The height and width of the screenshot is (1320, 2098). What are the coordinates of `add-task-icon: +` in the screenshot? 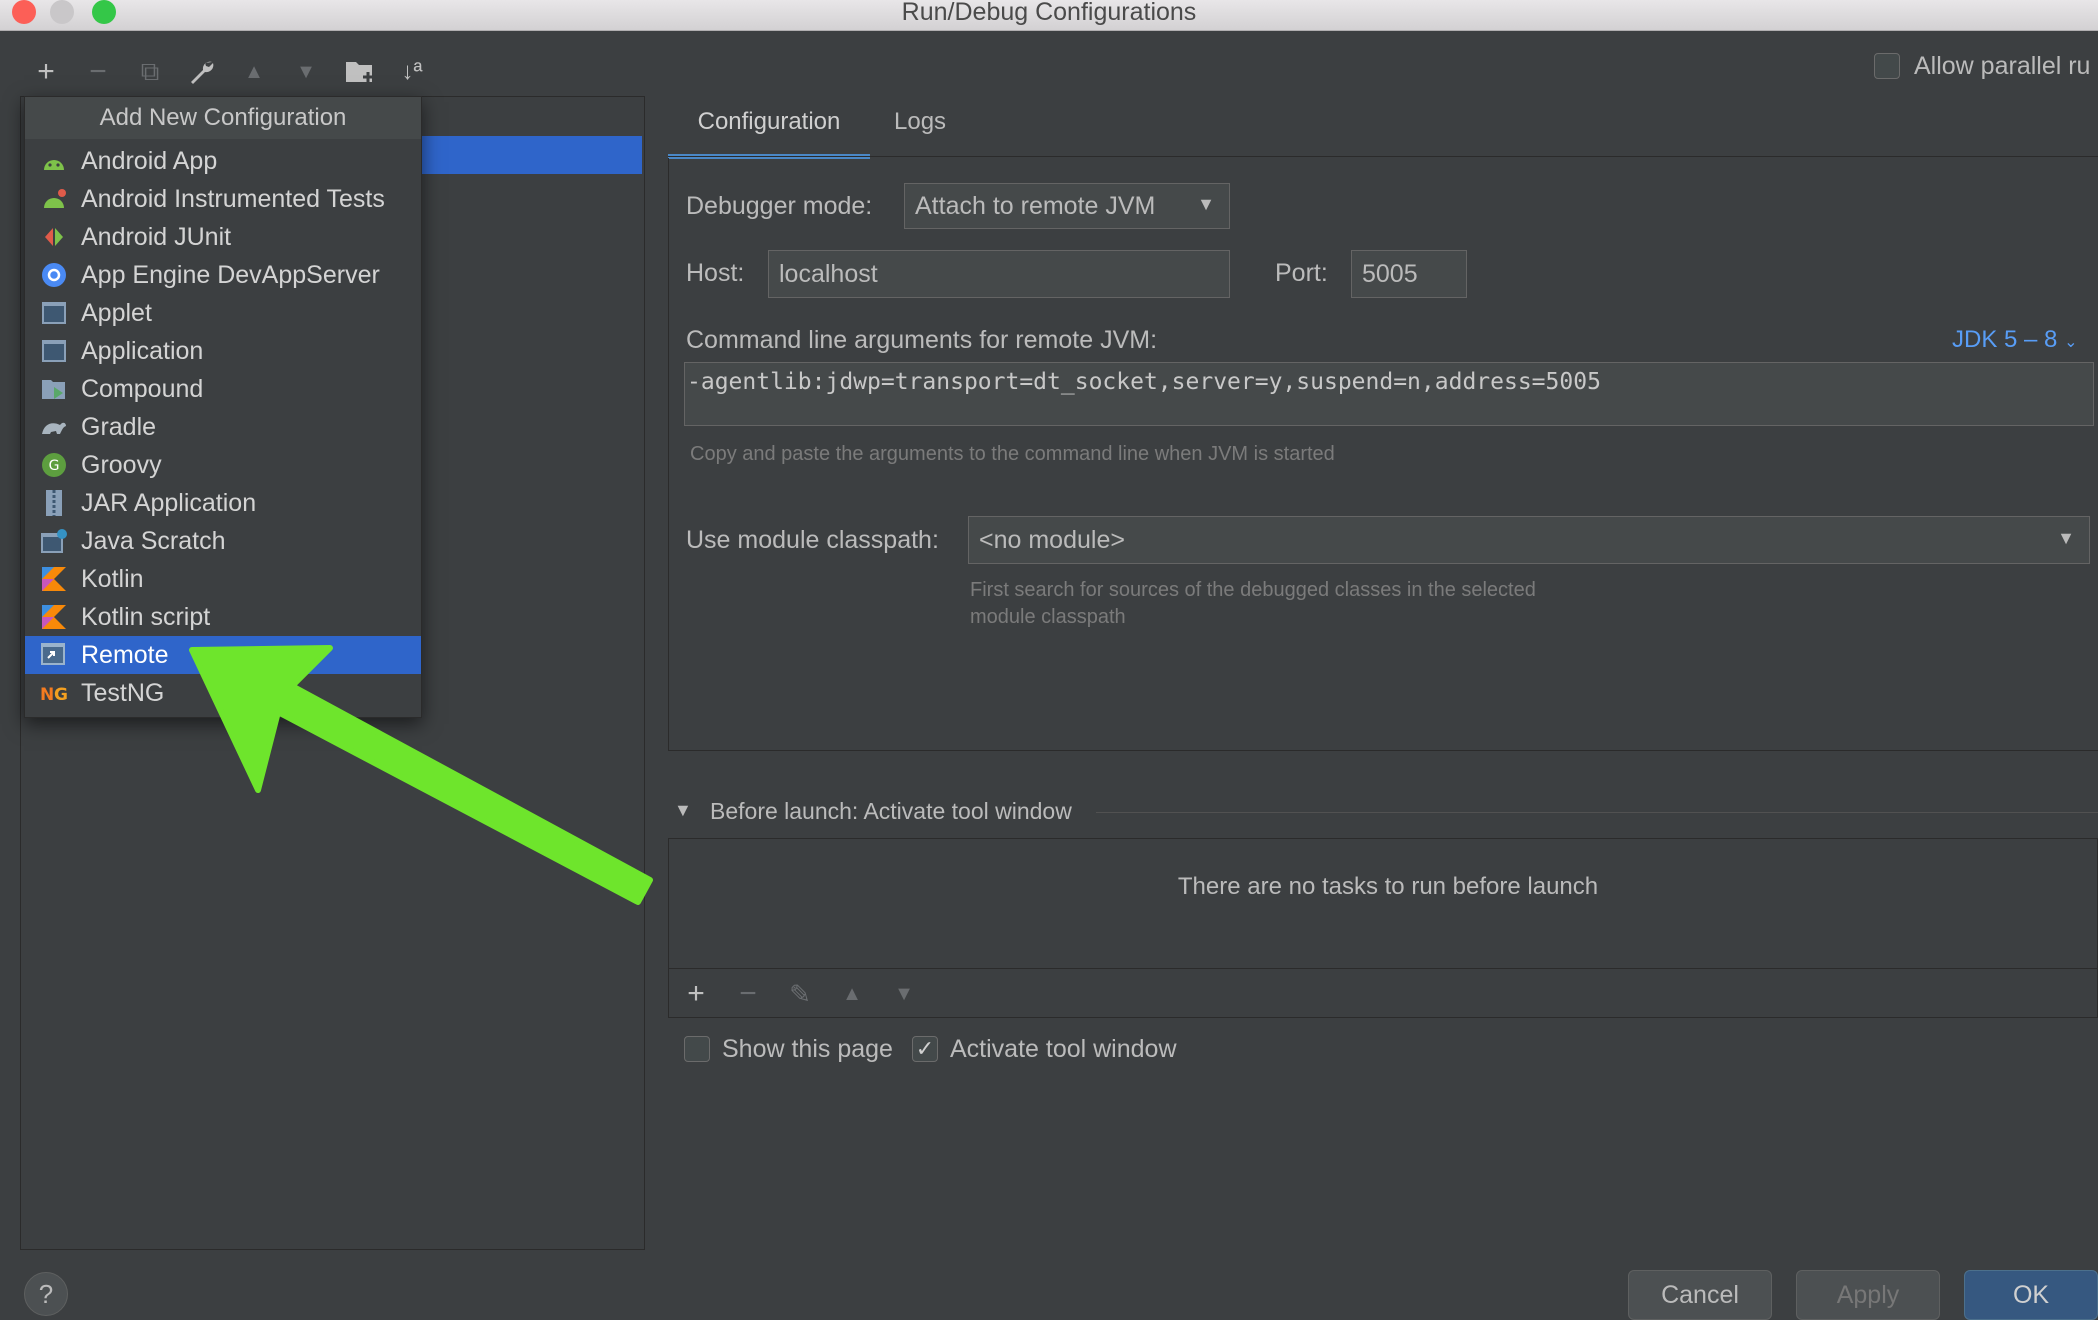 It's located at (696, 994).